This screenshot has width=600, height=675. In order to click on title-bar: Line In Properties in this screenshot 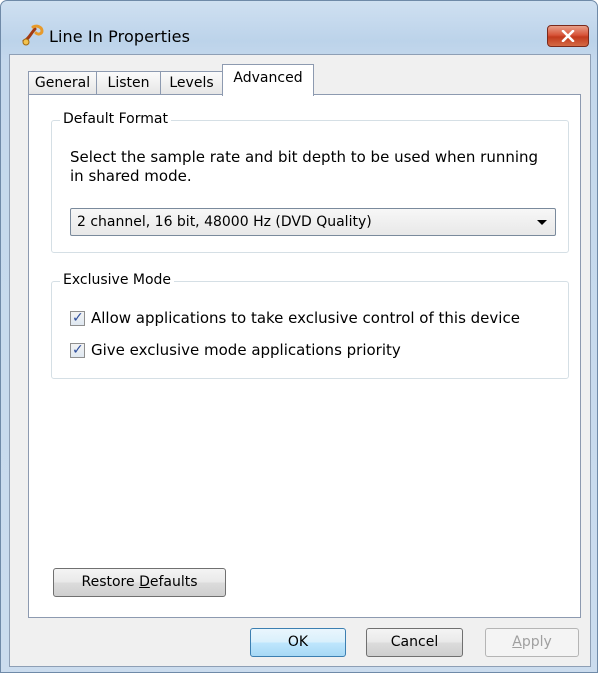, I will do `click(299, 24)`.